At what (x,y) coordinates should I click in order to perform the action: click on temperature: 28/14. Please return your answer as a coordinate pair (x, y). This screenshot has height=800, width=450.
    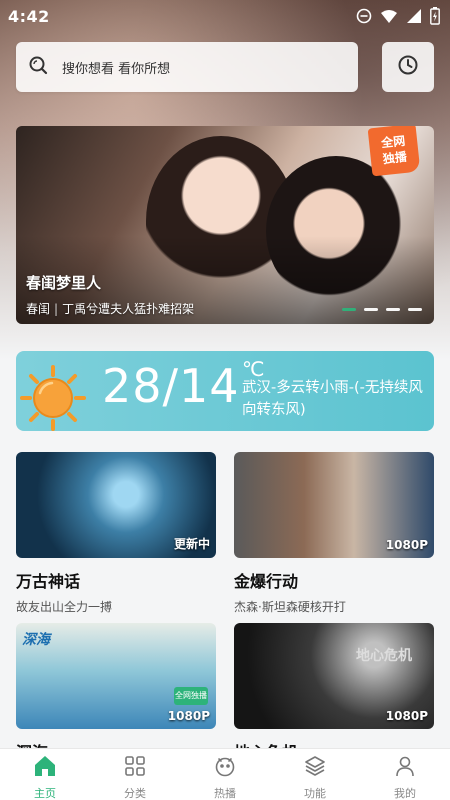
    Looking at the image, I should click on (171, 386).